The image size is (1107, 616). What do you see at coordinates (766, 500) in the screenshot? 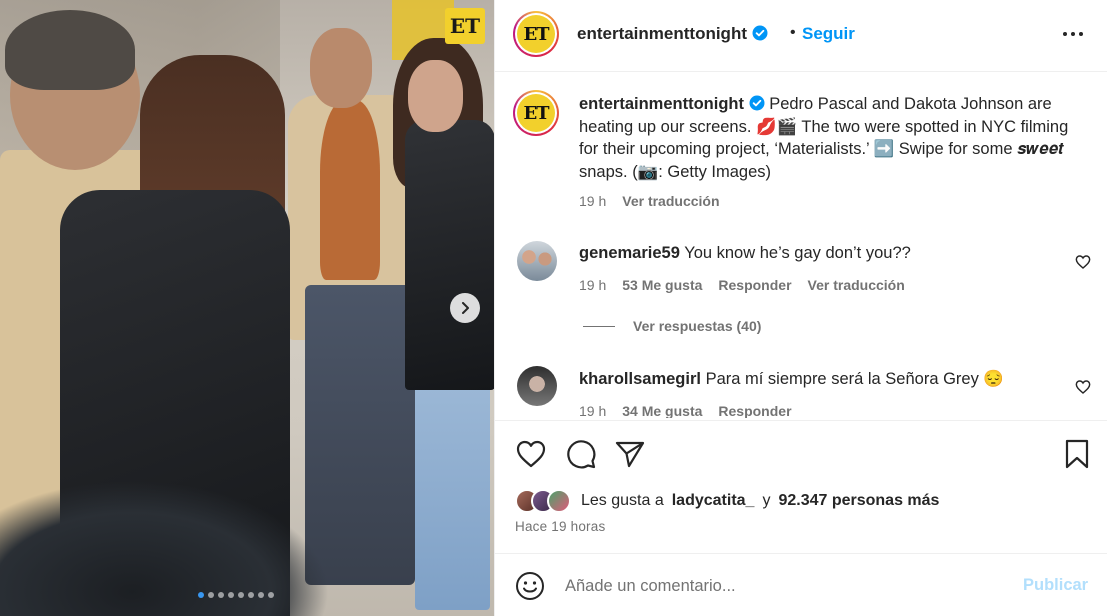
I see `likes-conj: y` at bounding box center [766, 500].